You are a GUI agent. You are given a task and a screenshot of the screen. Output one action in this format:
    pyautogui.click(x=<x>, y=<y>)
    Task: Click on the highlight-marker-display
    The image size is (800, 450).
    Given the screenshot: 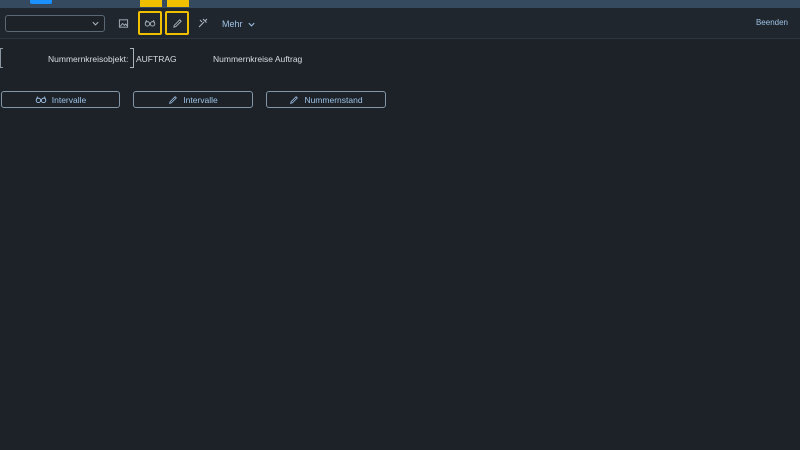 What is the action you would take?
    pyautogui.click(x=151, y=3)
    